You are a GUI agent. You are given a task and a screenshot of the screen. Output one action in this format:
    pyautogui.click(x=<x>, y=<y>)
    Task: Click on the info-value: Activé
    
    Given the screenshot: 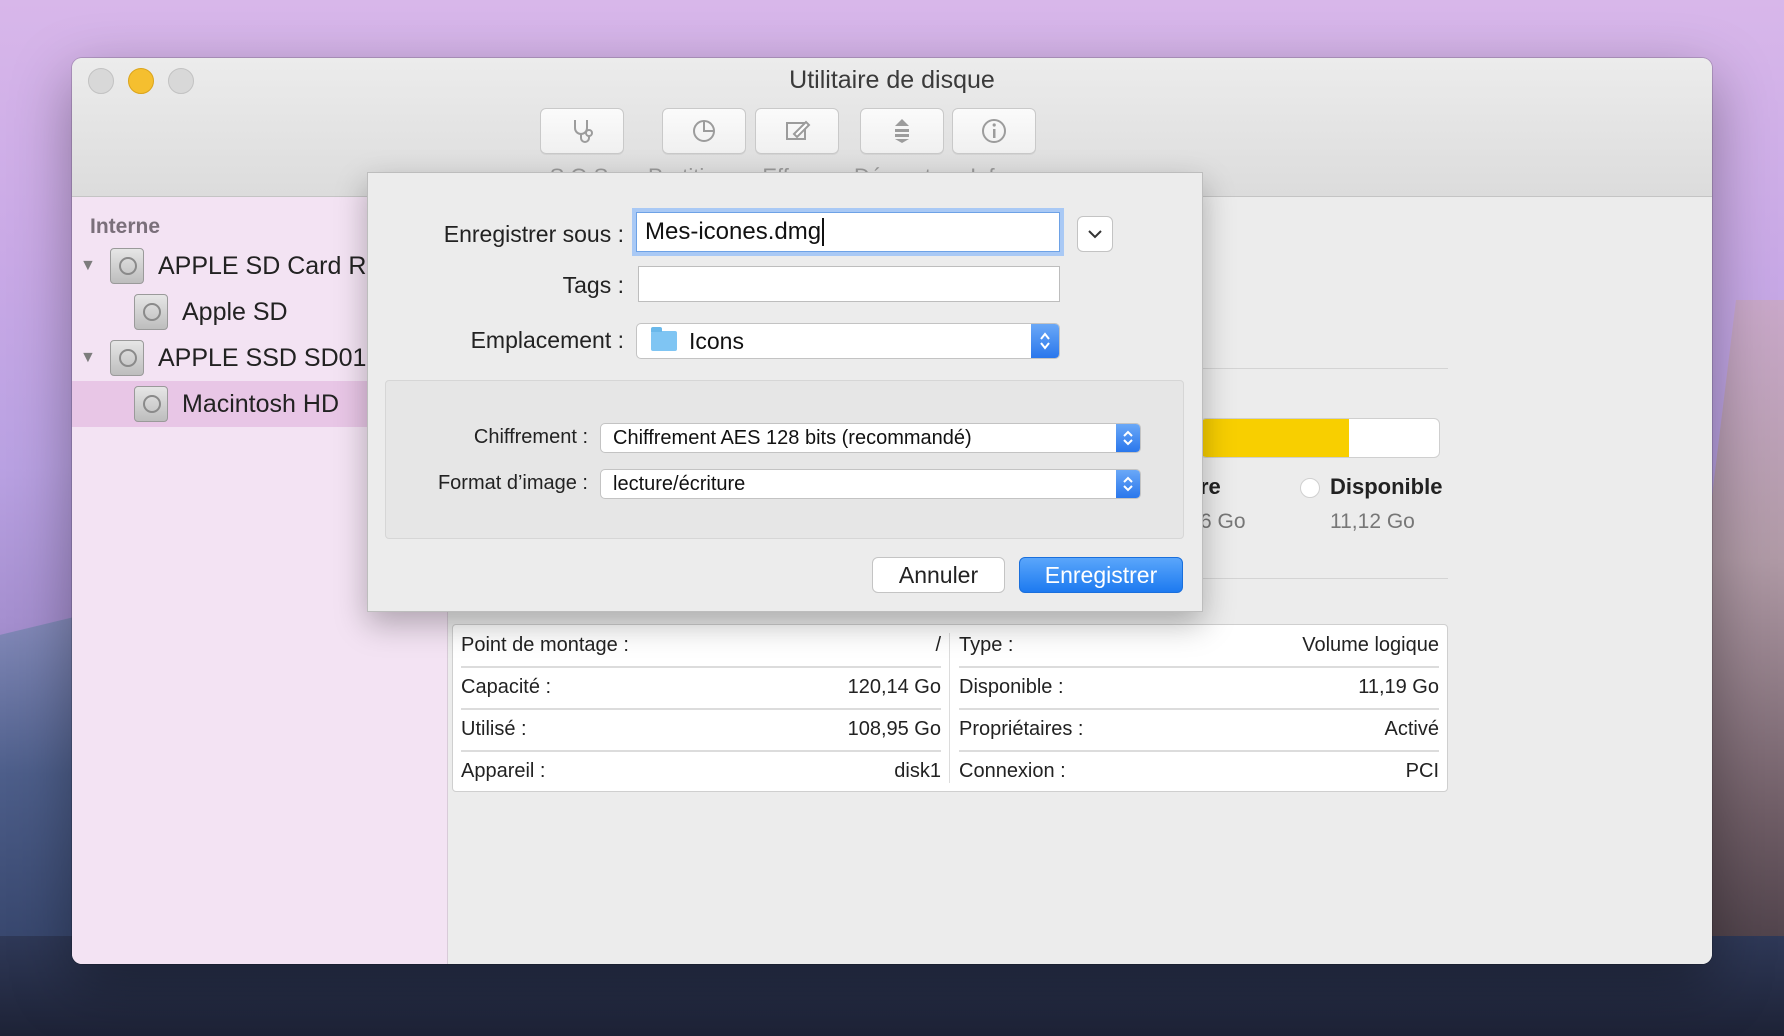 What is the action you would take?
    pyautogui.click(x=1411, y=729)
    